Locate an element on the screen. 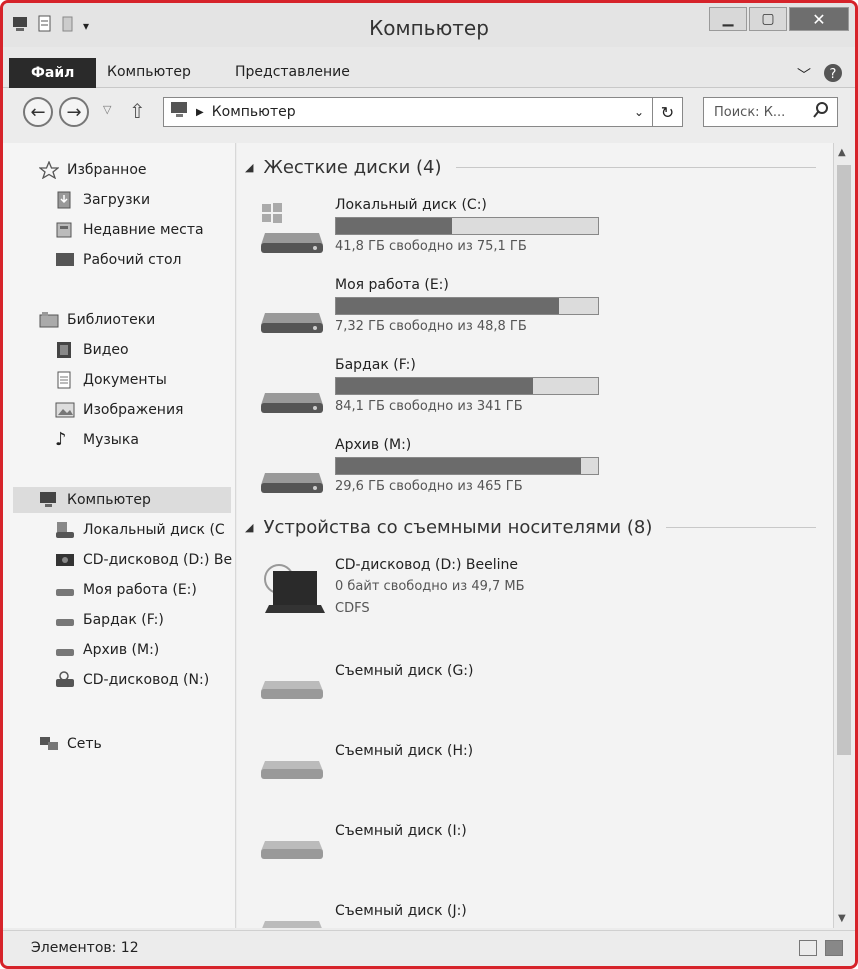  nav-favorites: Избранное is located at coordinates (92, 170).